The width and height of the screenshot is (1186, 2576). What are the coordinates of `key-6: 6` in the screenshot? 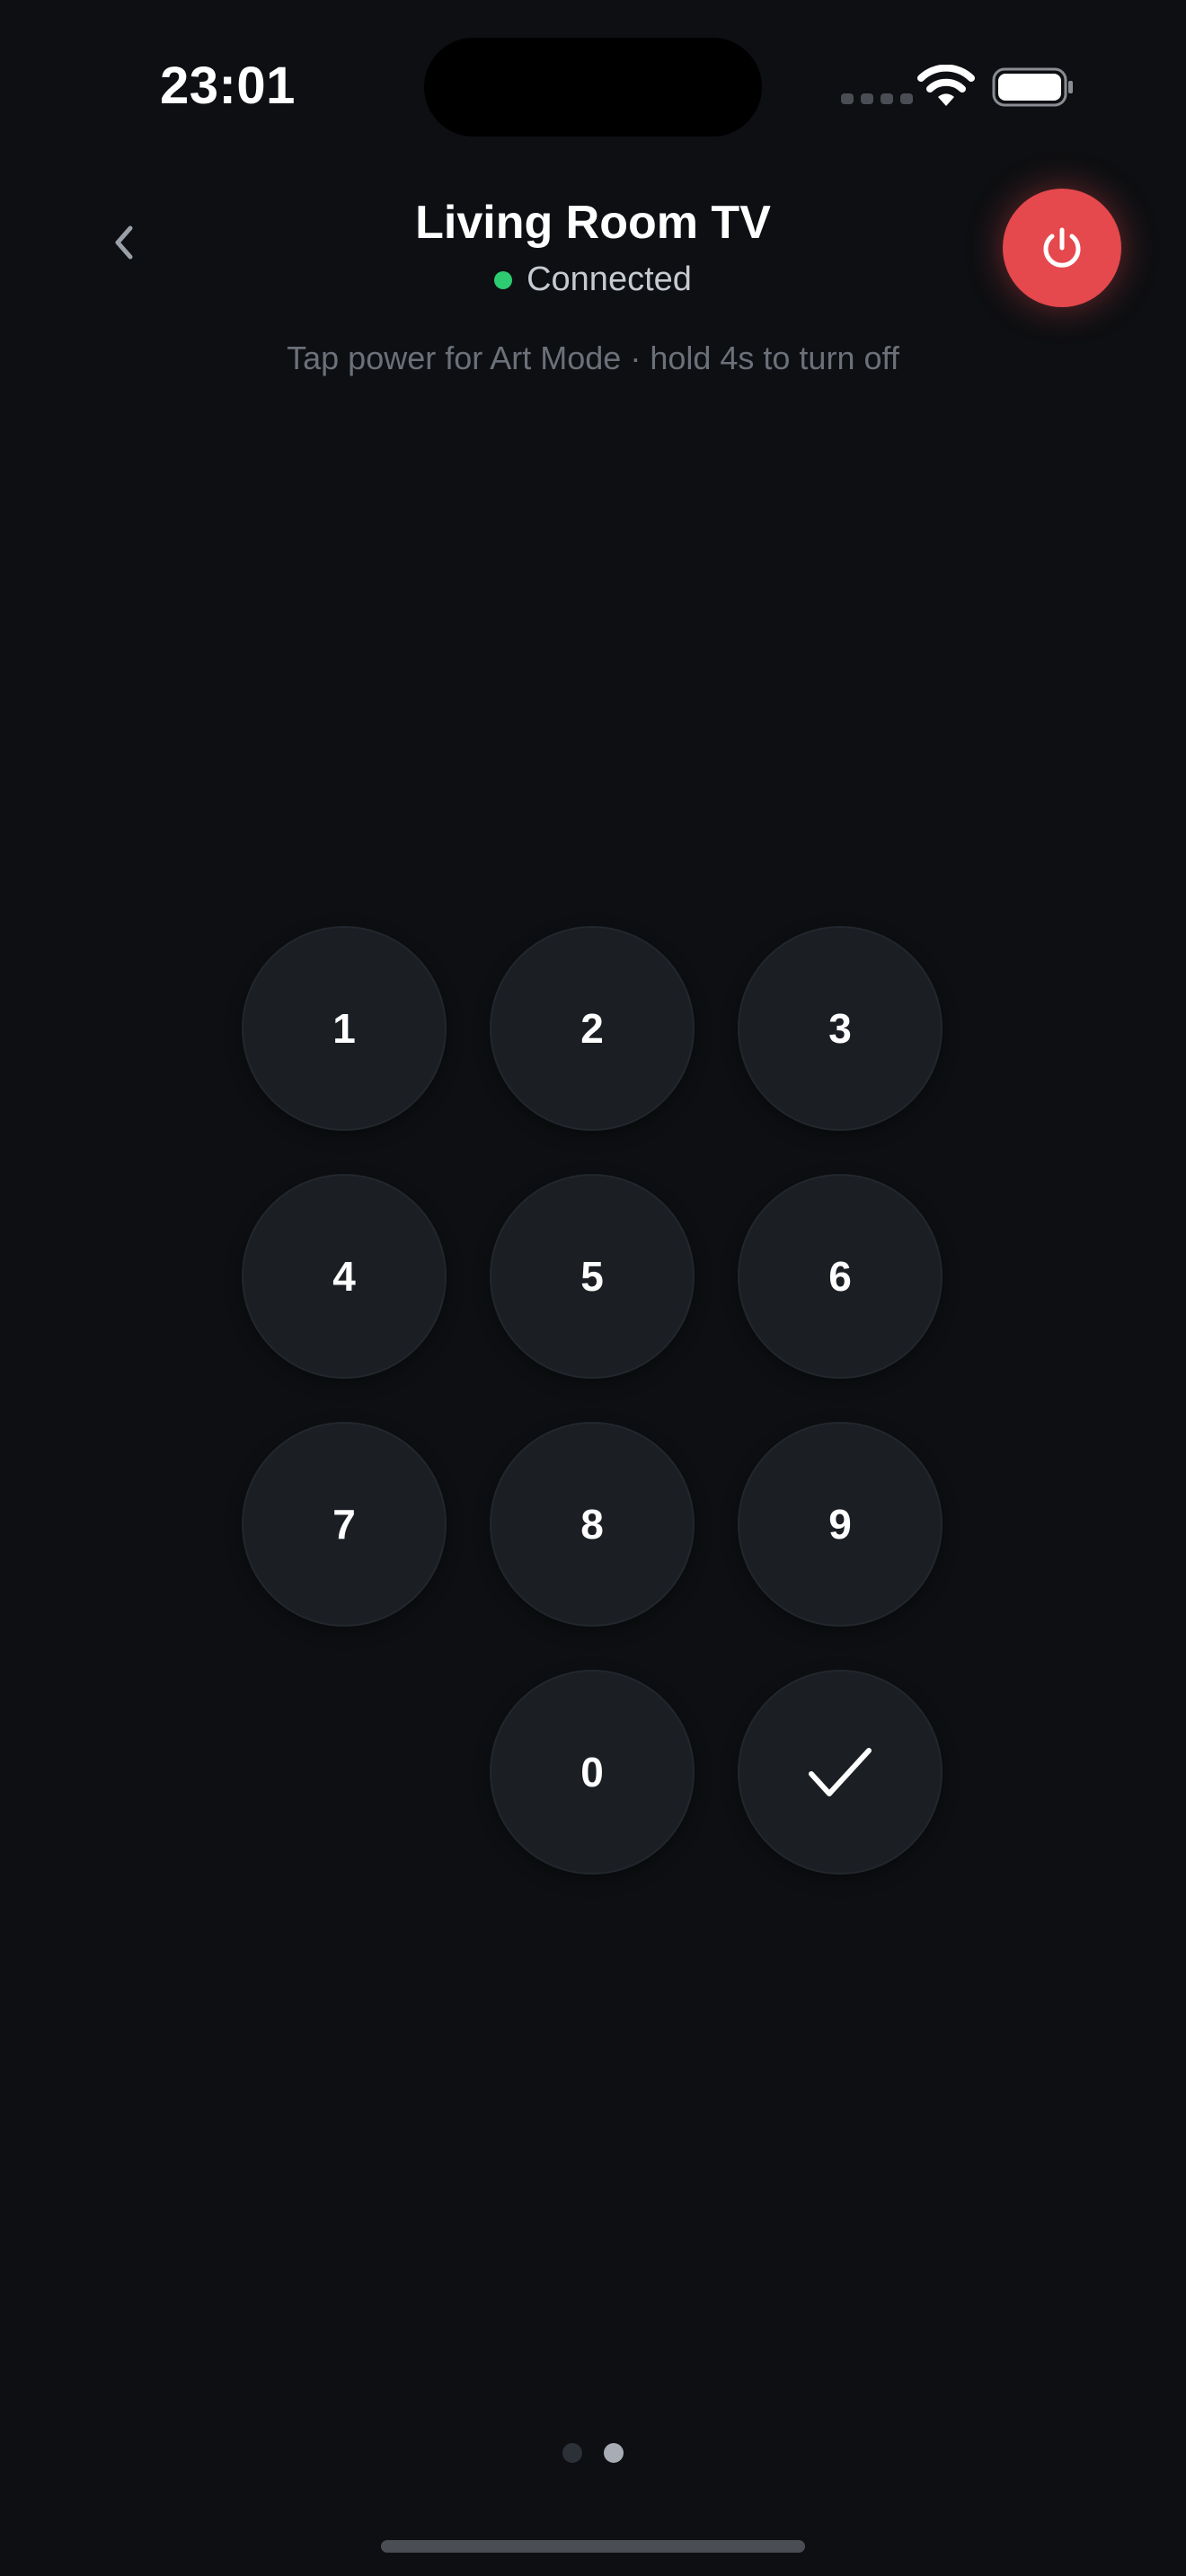 It's located at (840, 1276).